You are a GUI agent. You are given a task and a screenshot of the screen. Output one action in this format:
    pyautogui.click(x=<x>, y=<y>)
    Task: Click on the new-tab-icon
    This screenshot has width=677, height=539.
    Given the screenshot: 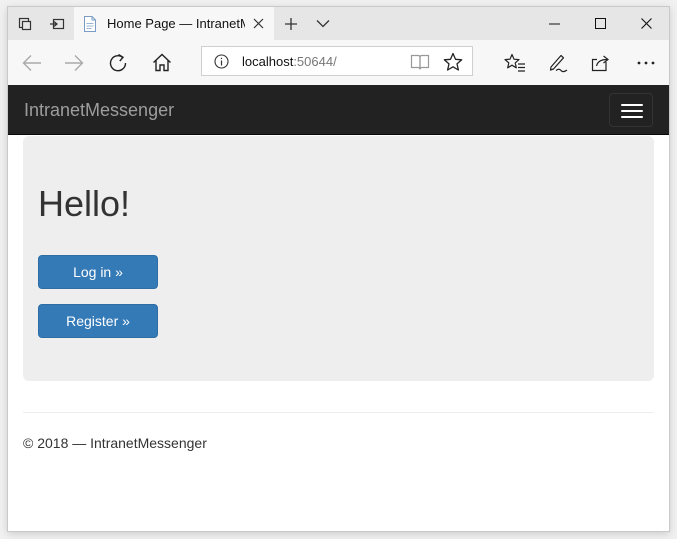 What is the action you would take?
    pyautogui.click(x=291, y=23)
    